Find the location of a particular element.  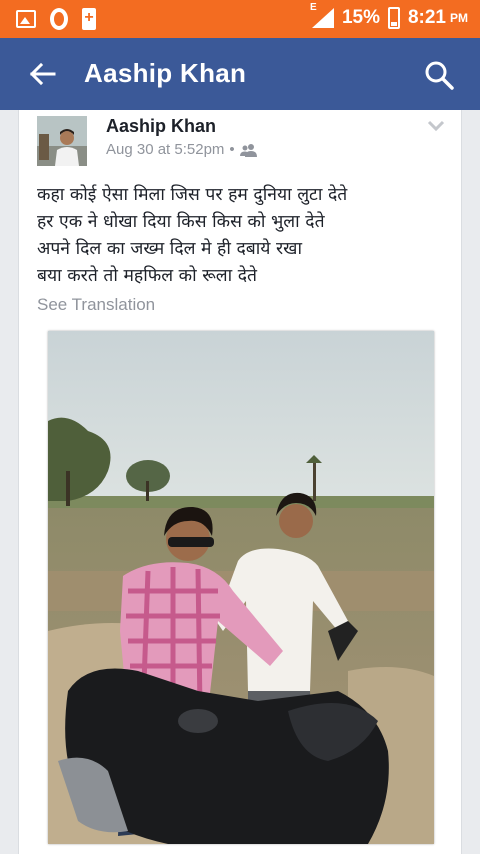

app-bar: Aaship Khan is located at coordinates (240, 74).